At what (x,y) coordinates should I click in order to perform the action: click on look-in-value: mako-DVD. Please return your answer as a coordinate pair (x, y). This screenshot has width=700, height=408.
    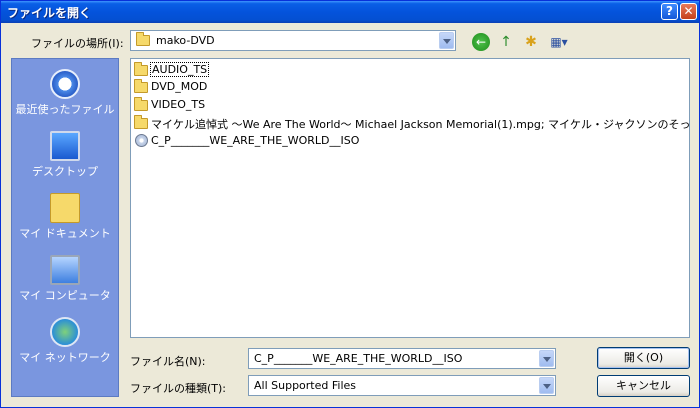
    Looking at the image, I should click on (185, 40).